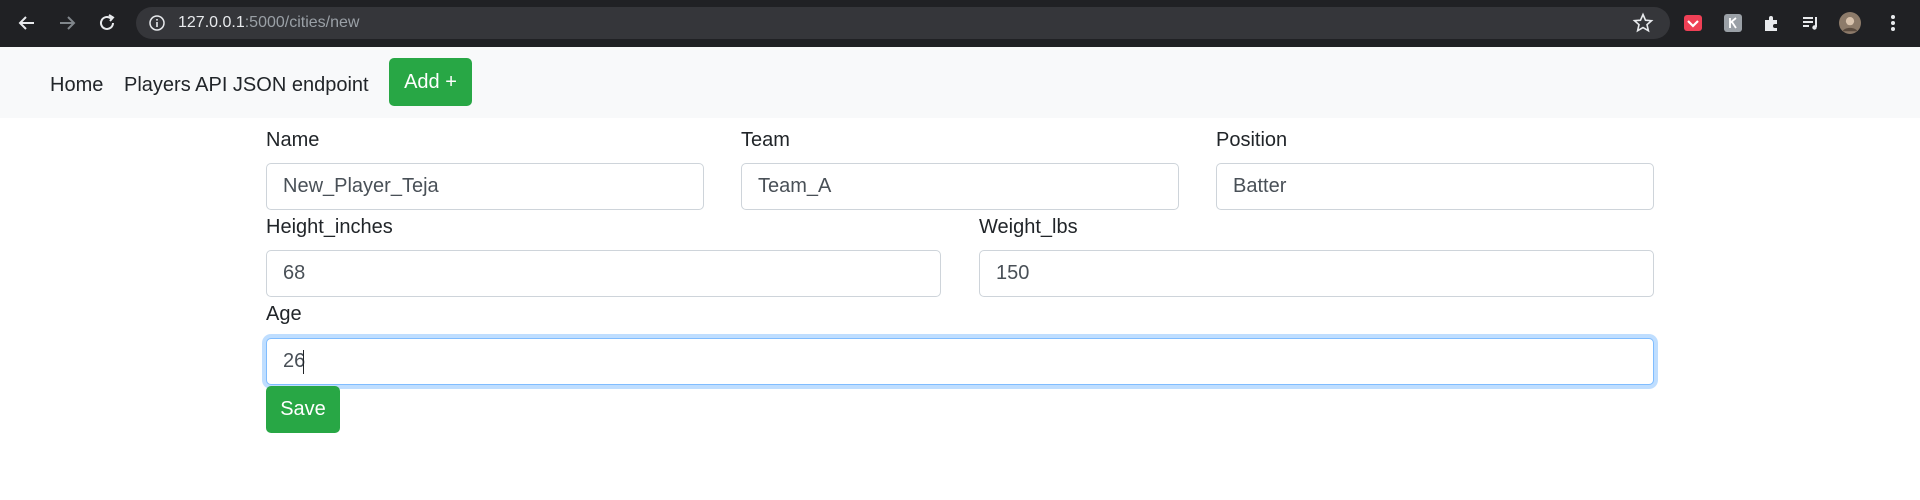  I want to click on height-label: Height_inches, so click(329, 227).